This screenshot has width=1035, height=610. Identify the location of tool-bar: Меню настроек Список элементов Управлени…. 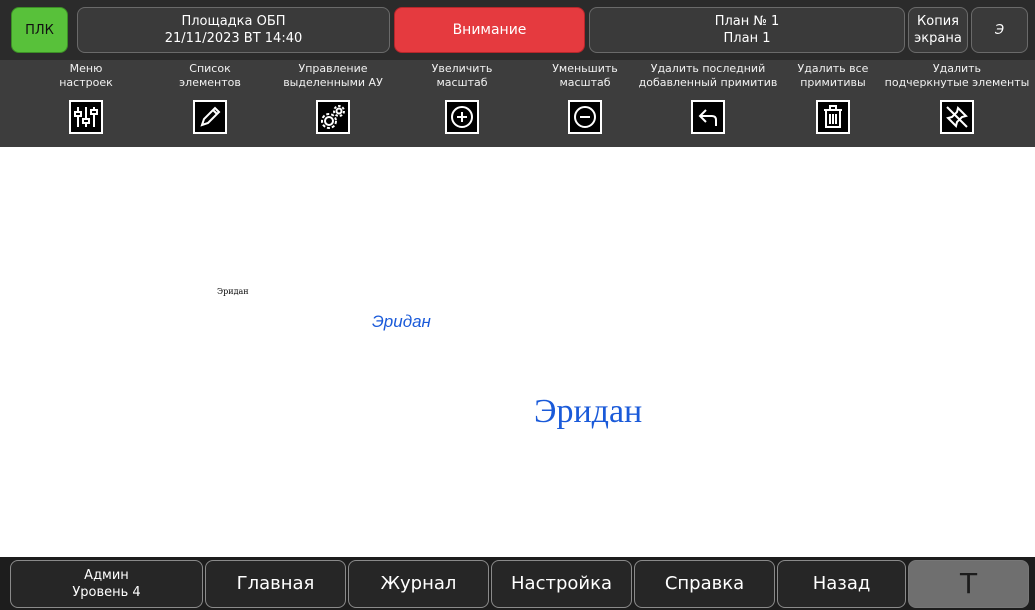
(517, 103).